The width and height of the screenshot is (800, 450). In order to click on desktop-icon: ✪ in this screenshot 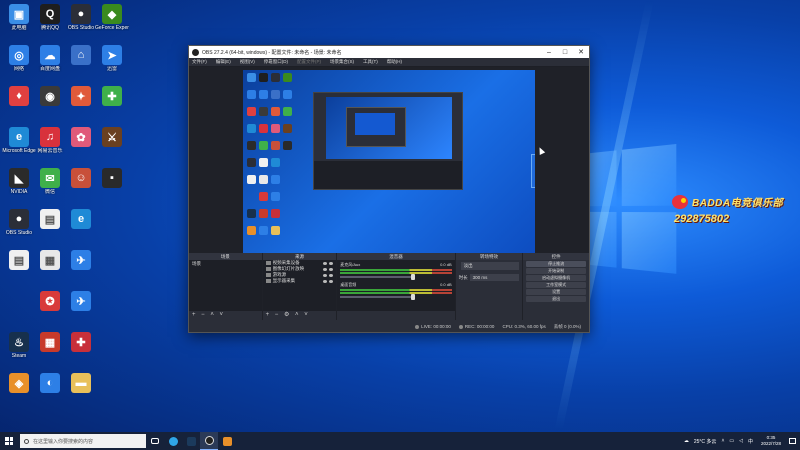, I will do `click(50, 301)`.